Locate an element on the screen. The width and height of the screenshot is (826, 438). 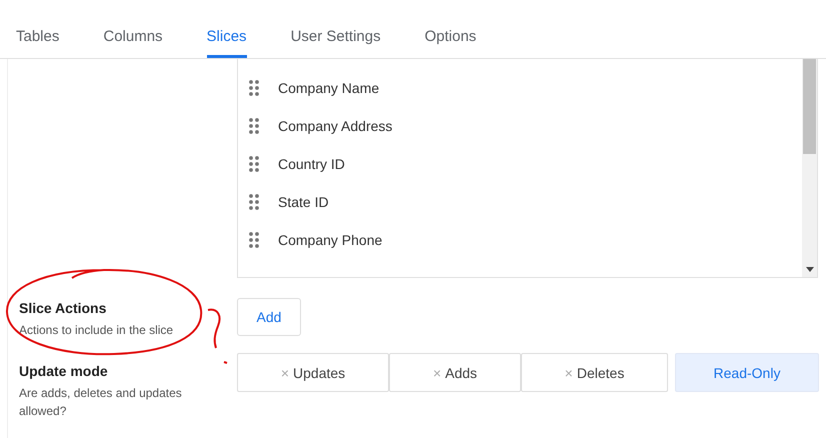
tab: Options is located at coordinates (450, 38).